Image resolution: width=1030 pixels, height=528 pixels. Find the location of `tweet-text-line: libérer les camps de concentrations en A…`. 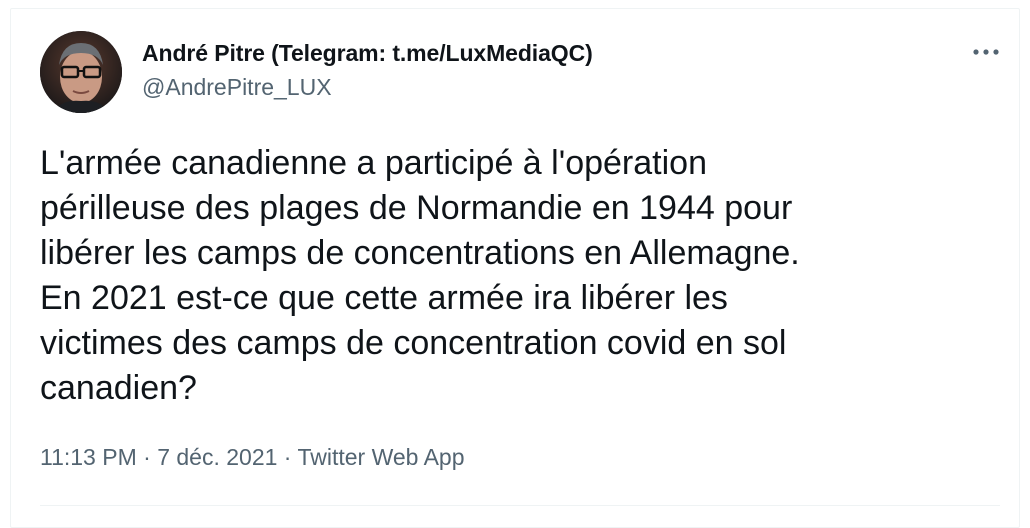

tweet-text-line: libérer les camps de concentrations en A… is located at coordinates (420, 253).